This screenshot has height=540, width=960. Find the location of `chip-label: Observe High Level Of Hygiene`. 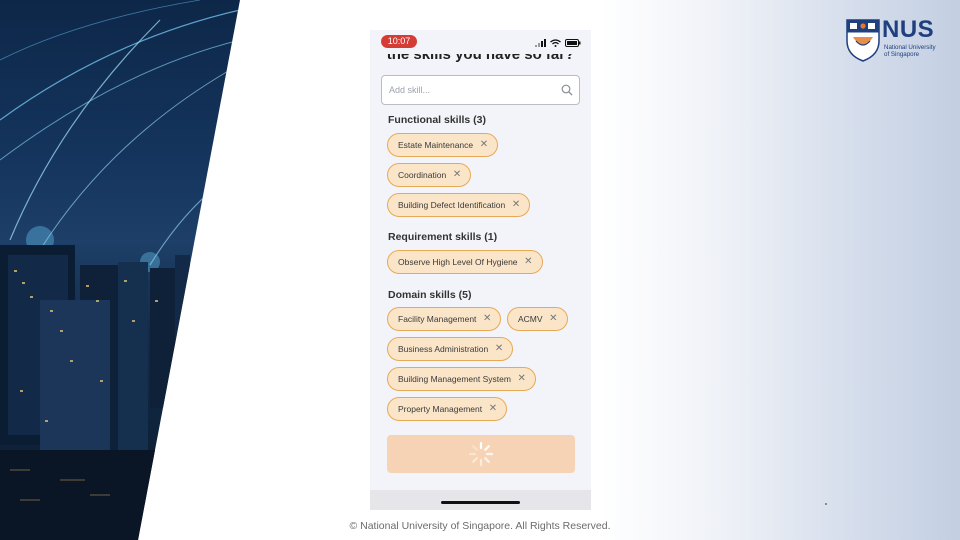

chip-label: Observe High Level Of Hygiene is located at coordinates (458, 262).